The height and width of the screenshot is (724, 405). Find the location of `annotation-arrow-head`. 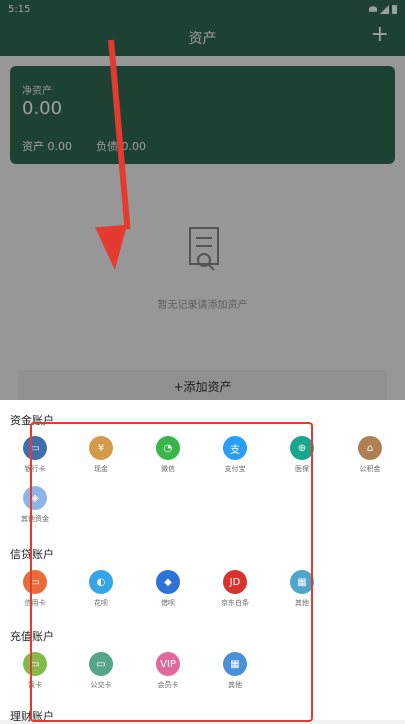

annotation-arrow-head is located at coordinates (113, 248).